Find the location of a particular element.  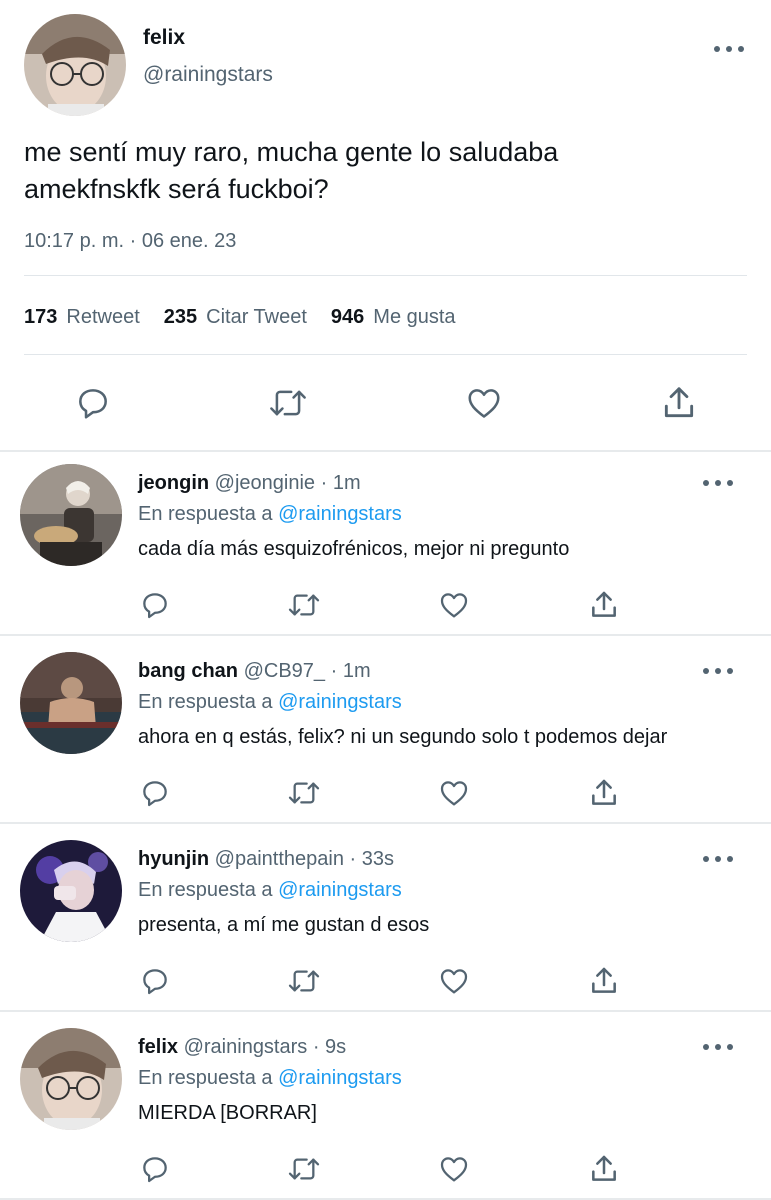

reply-header: bang chan @CB97_ · 1m is located at coordinates (254, 671).